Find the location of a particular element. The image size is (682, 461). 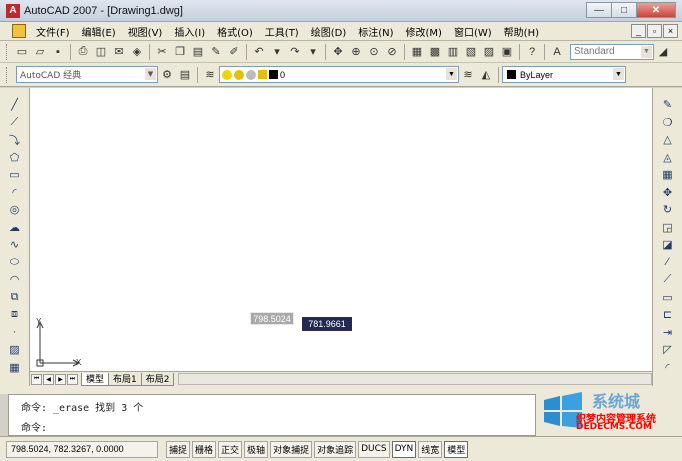

sun-icon is located at coordinates (239, 74).